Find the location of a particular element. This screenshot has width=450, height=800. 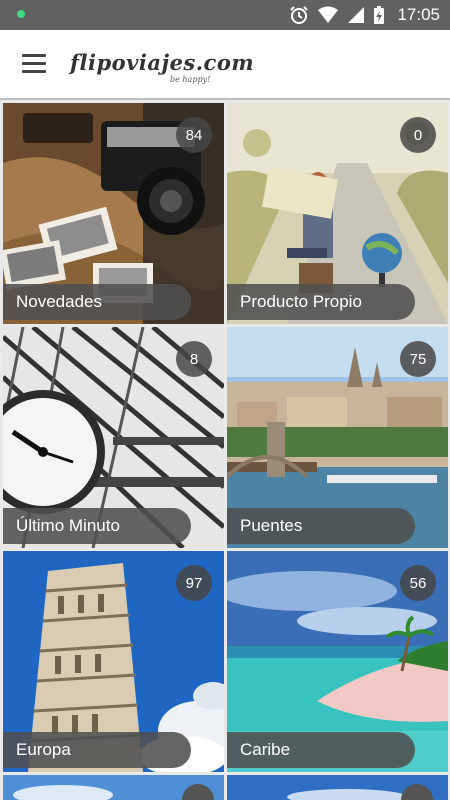

count-badge: 8 is located at coordinates (194, 359).